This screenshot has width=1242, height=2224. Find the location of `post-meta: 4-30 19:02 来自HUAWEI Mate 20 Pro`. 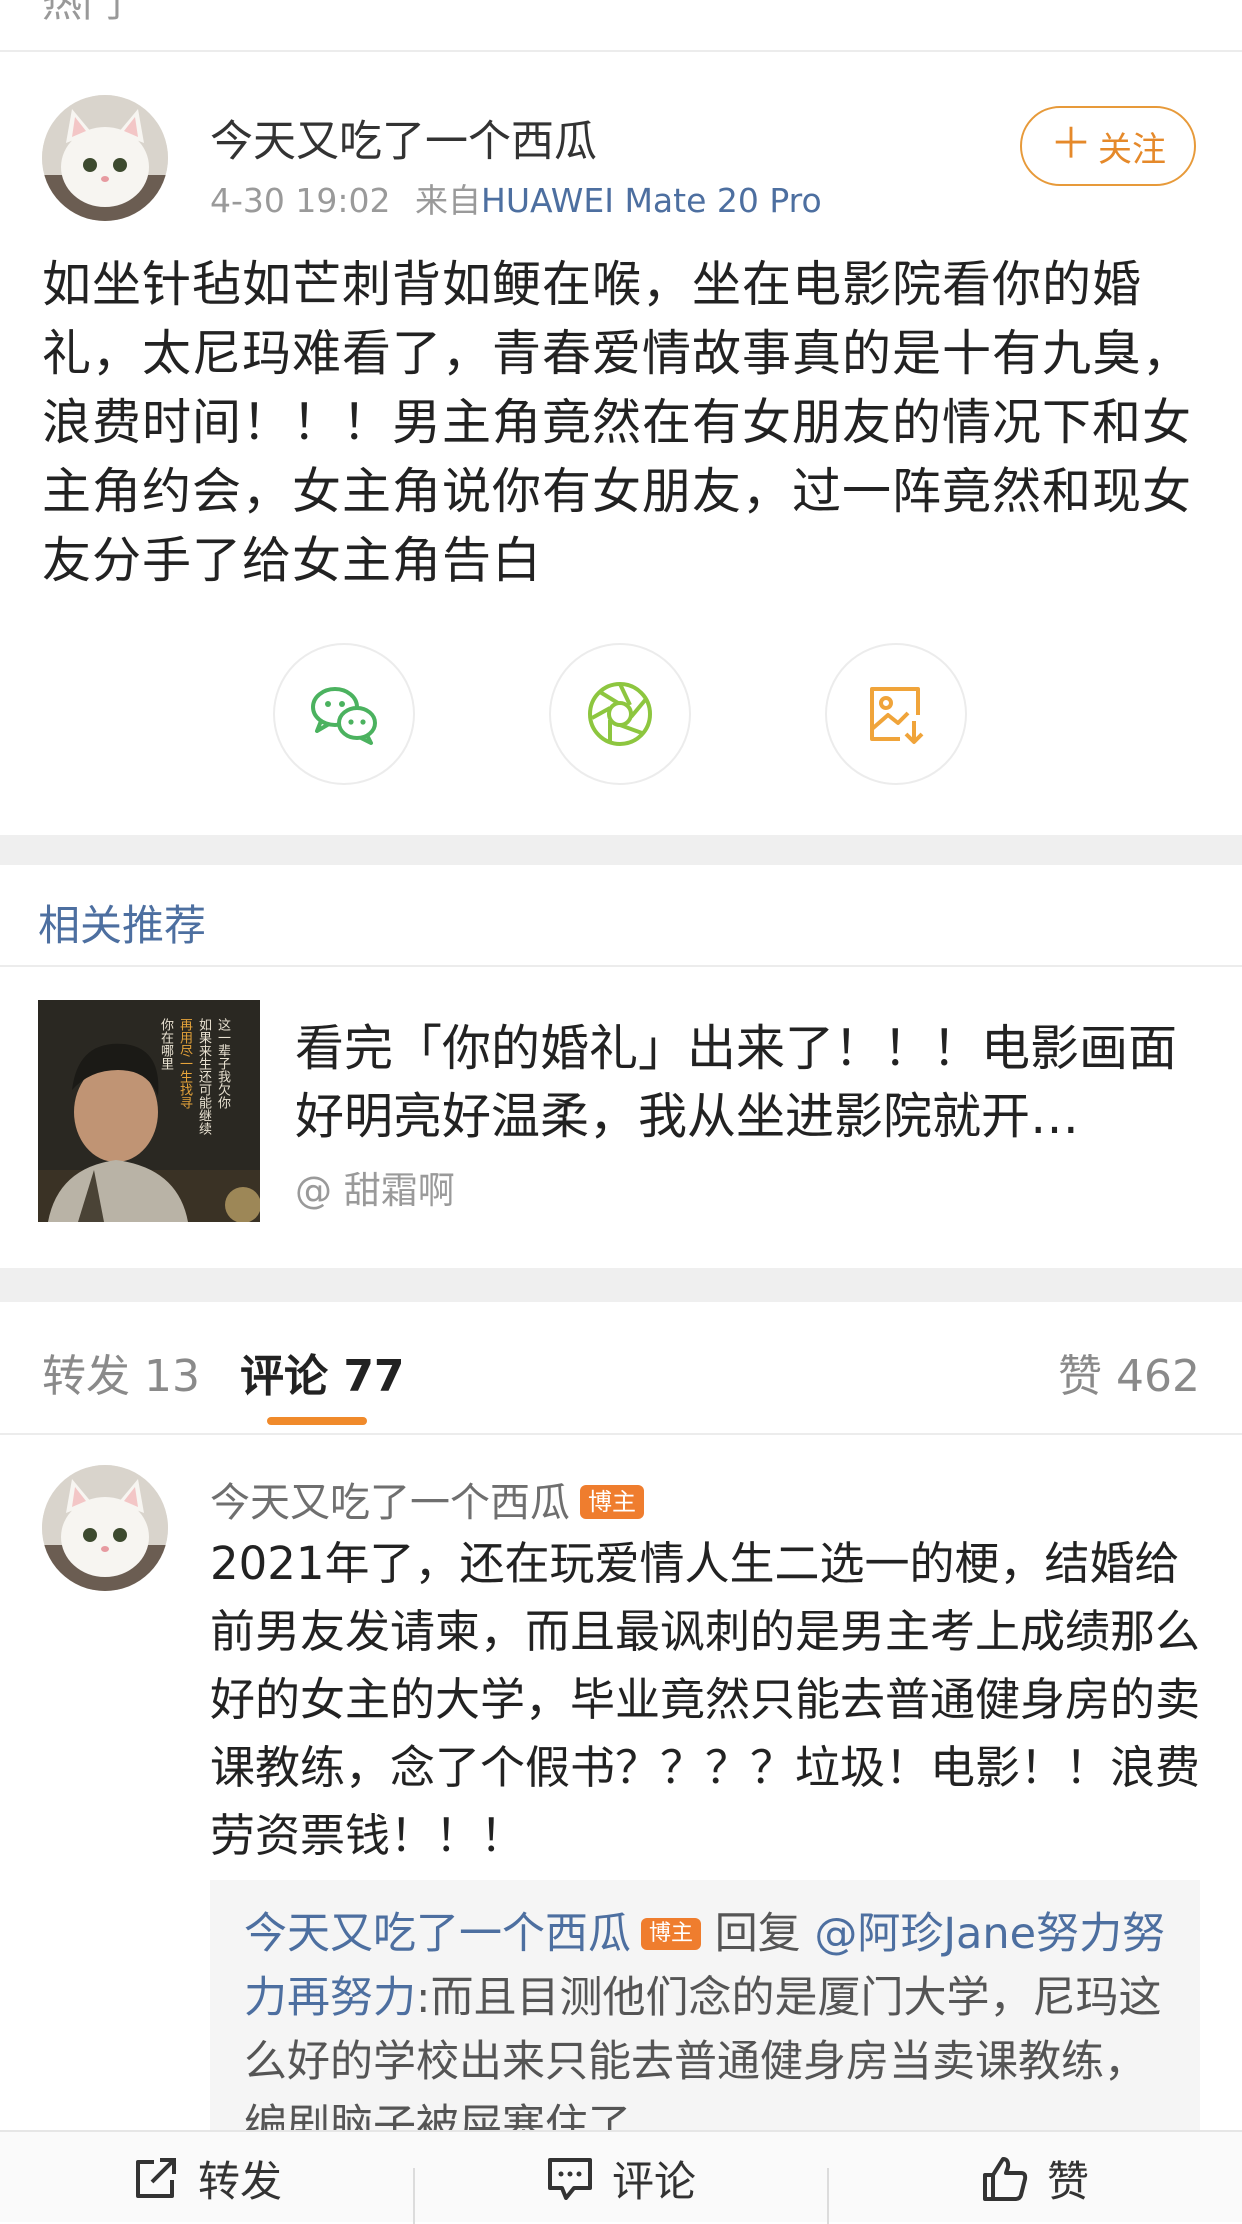

post-meta: 4-30 19:02 来自HUAWEI Mate 20 Pro is located at coordinates (516, 198).